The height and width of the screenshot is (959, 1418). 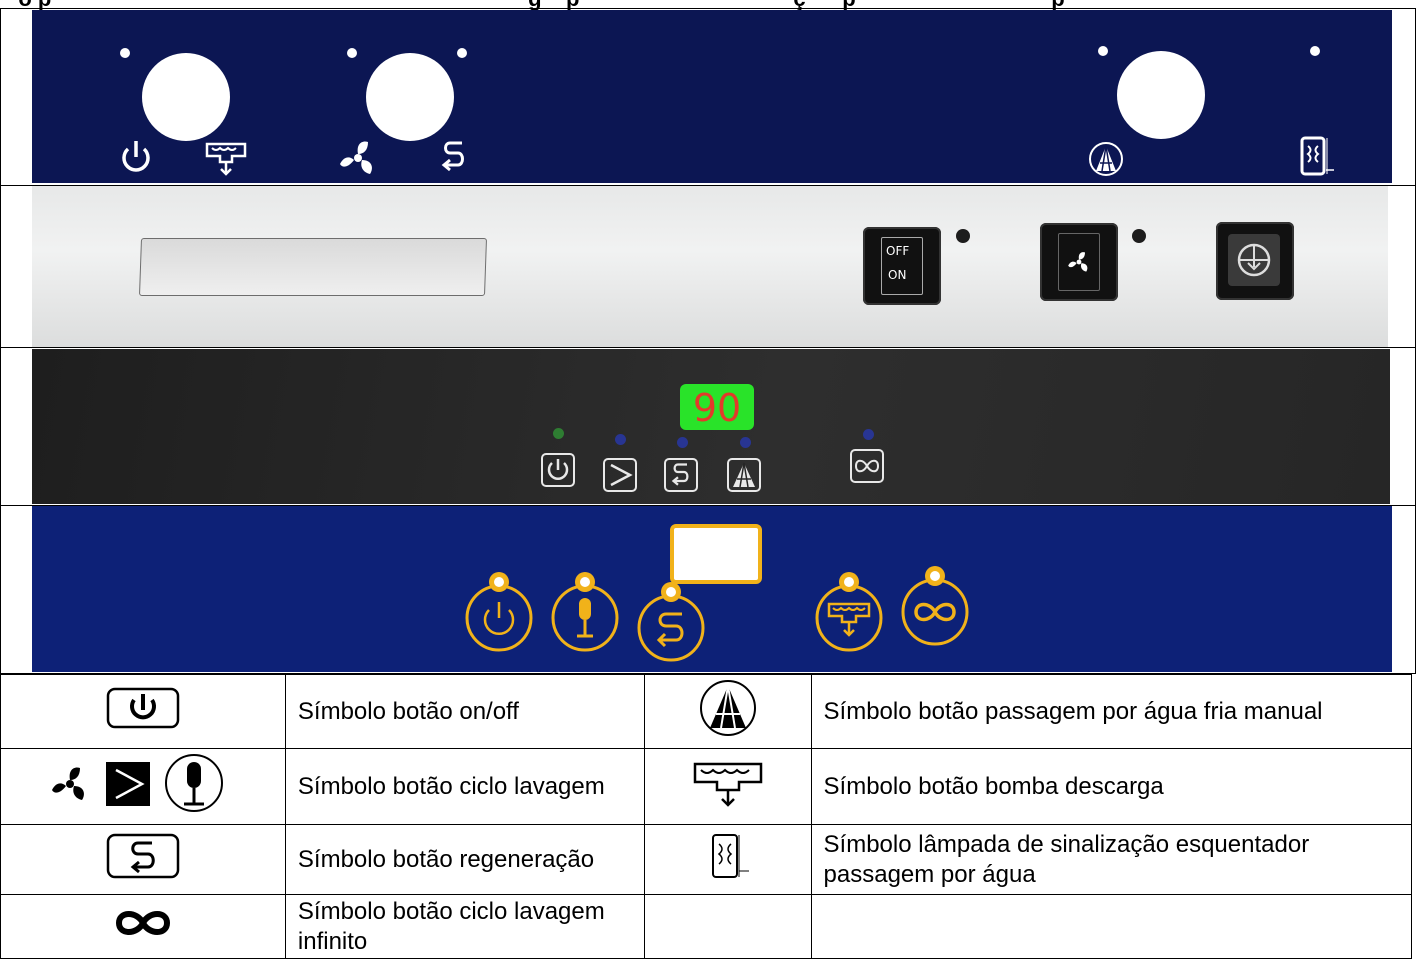 I want to click on legend-label: Símbolo botão regeneração, so click(x=464, y=859).